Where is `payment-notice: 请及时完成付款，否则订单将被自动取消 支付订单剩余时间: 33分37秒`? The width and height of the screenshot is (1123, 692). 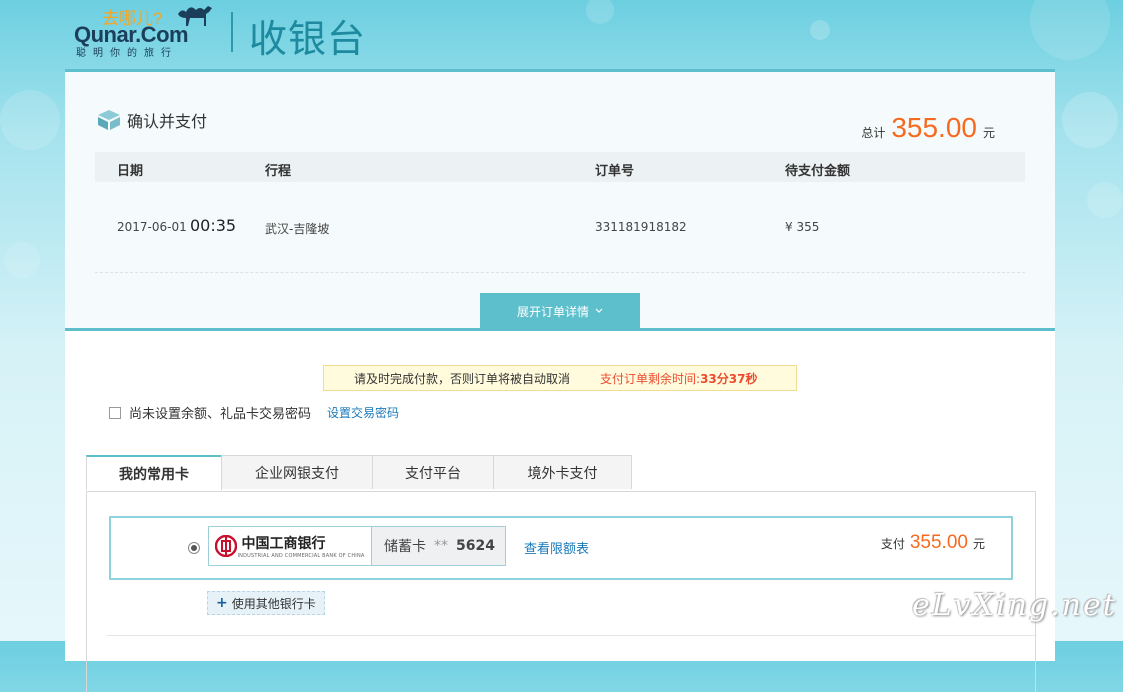 payment-notice: 请及时完成付款，否则订单将被自动取消 支付订单剩余时间: 33分37秒 is located at coordinates (560, 378).